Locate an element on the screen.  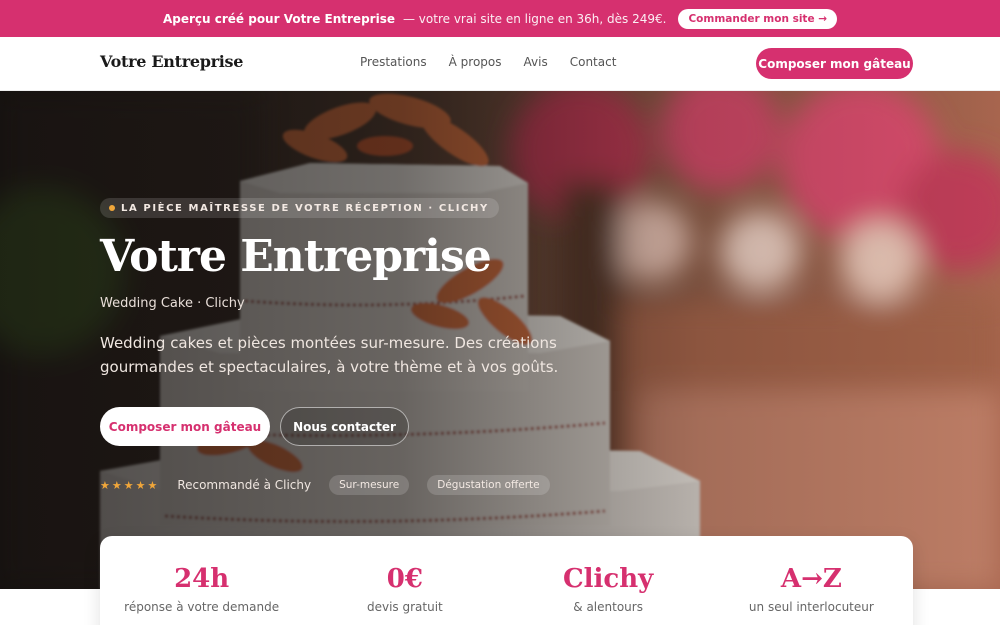
star-rating-icon: ★★★★★ is located at coordinates (130, 485).